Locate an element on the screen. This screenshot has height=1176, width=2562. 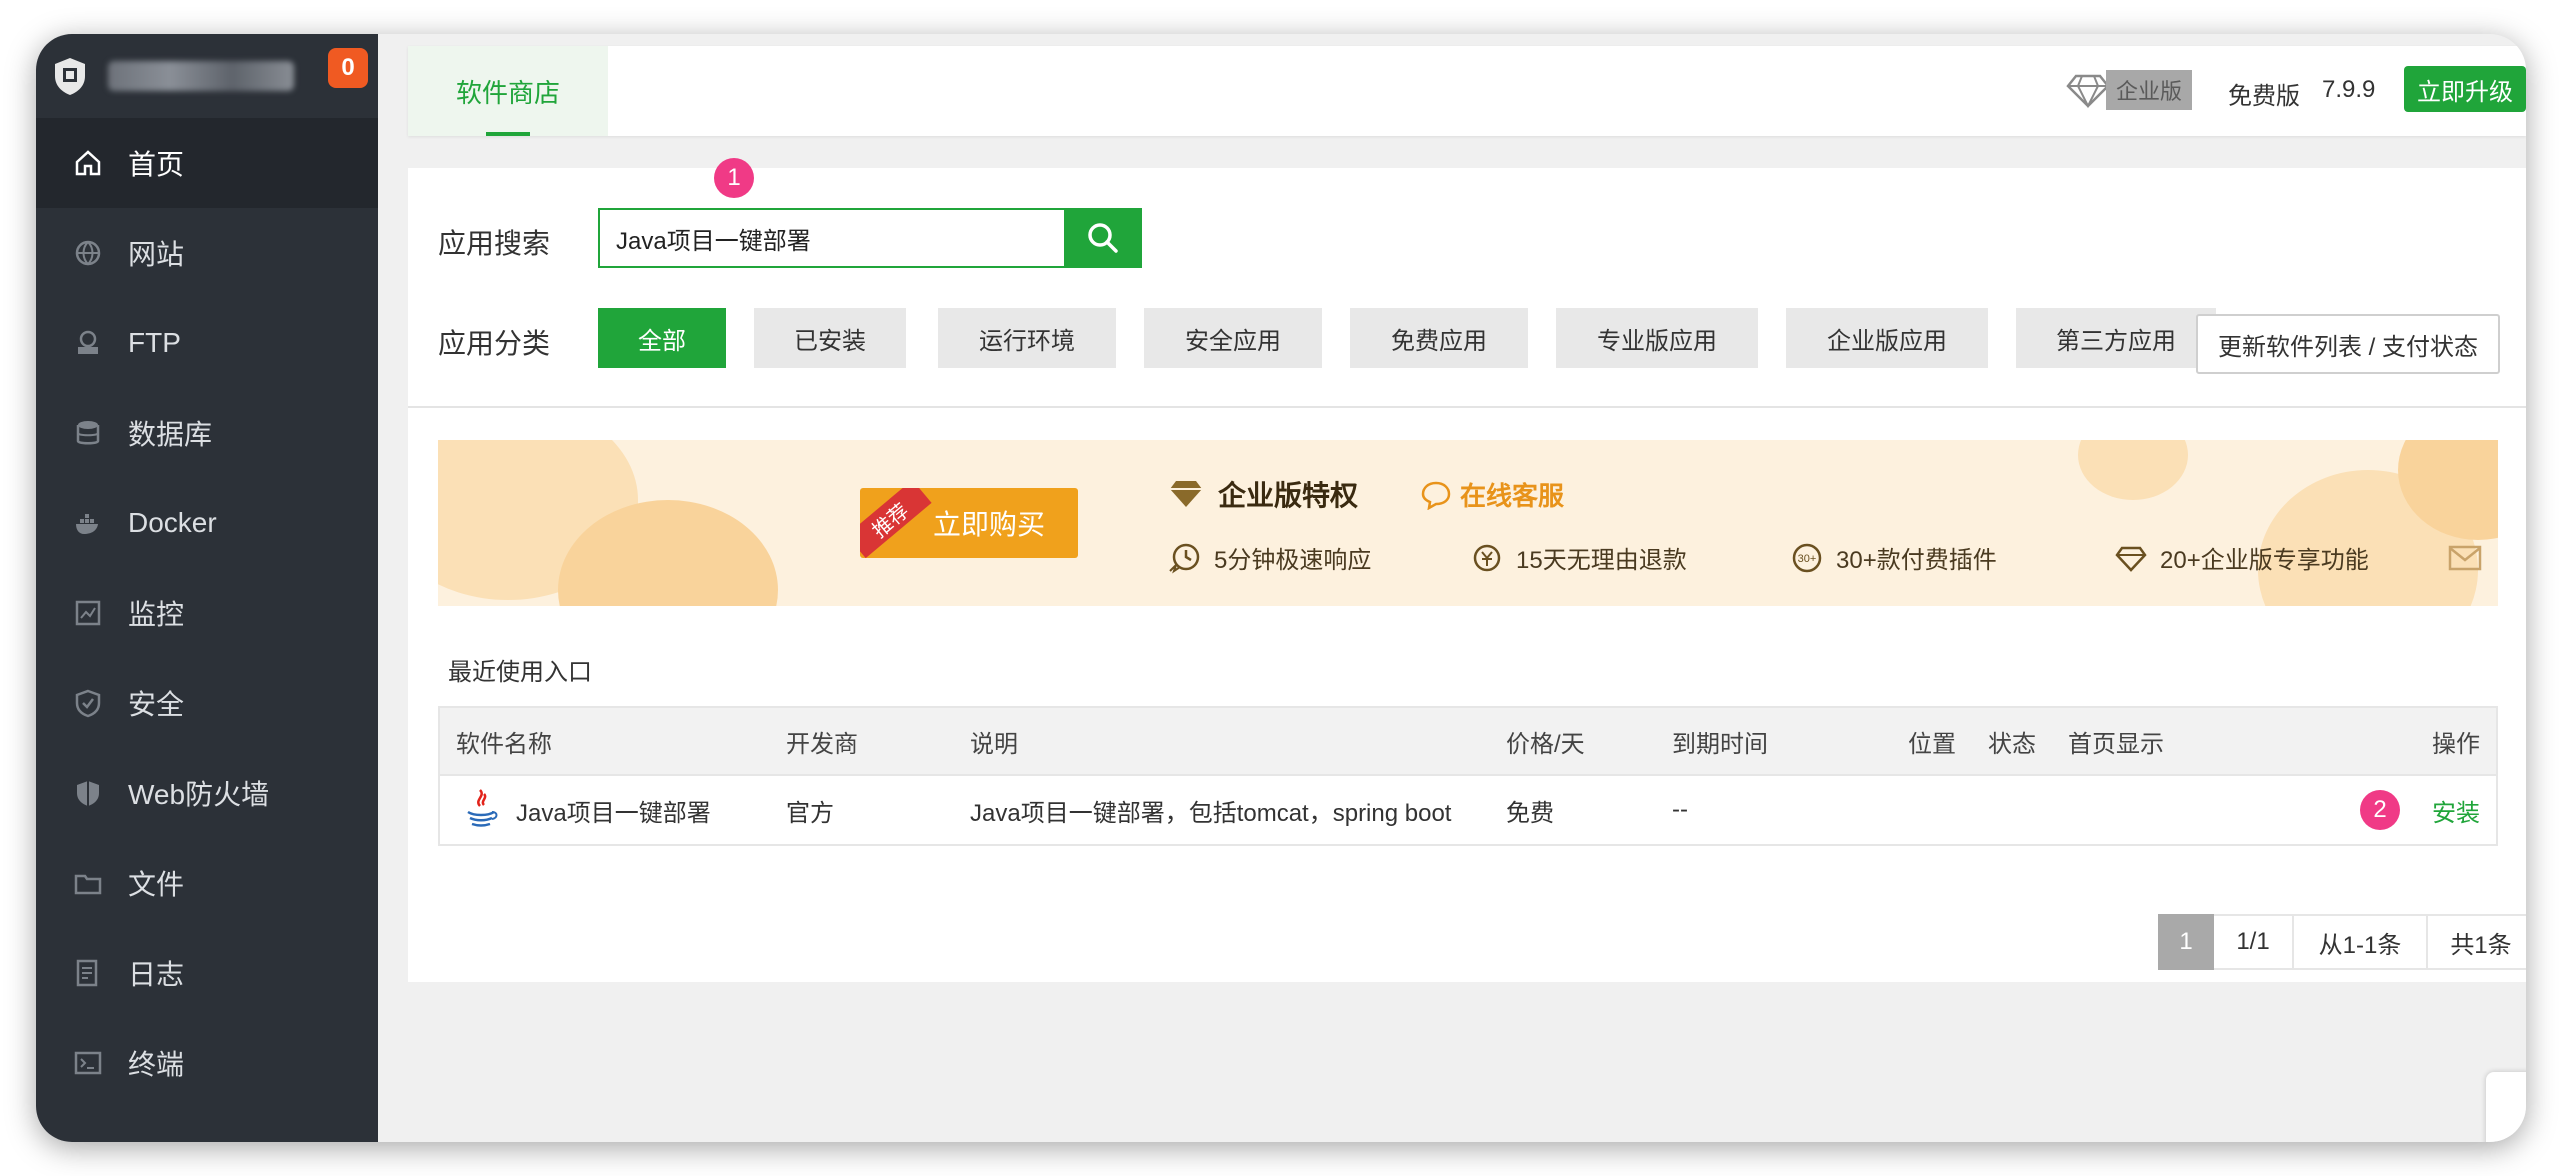
edition-indicator: 企业版 is located at coordinates (2129, 90).